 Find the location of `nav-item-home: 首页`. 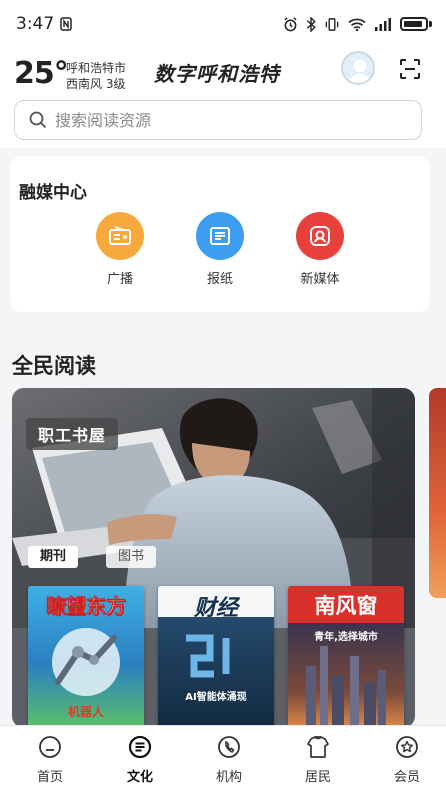

nav-item-home: 首页 is located at coordinates (50, 759).